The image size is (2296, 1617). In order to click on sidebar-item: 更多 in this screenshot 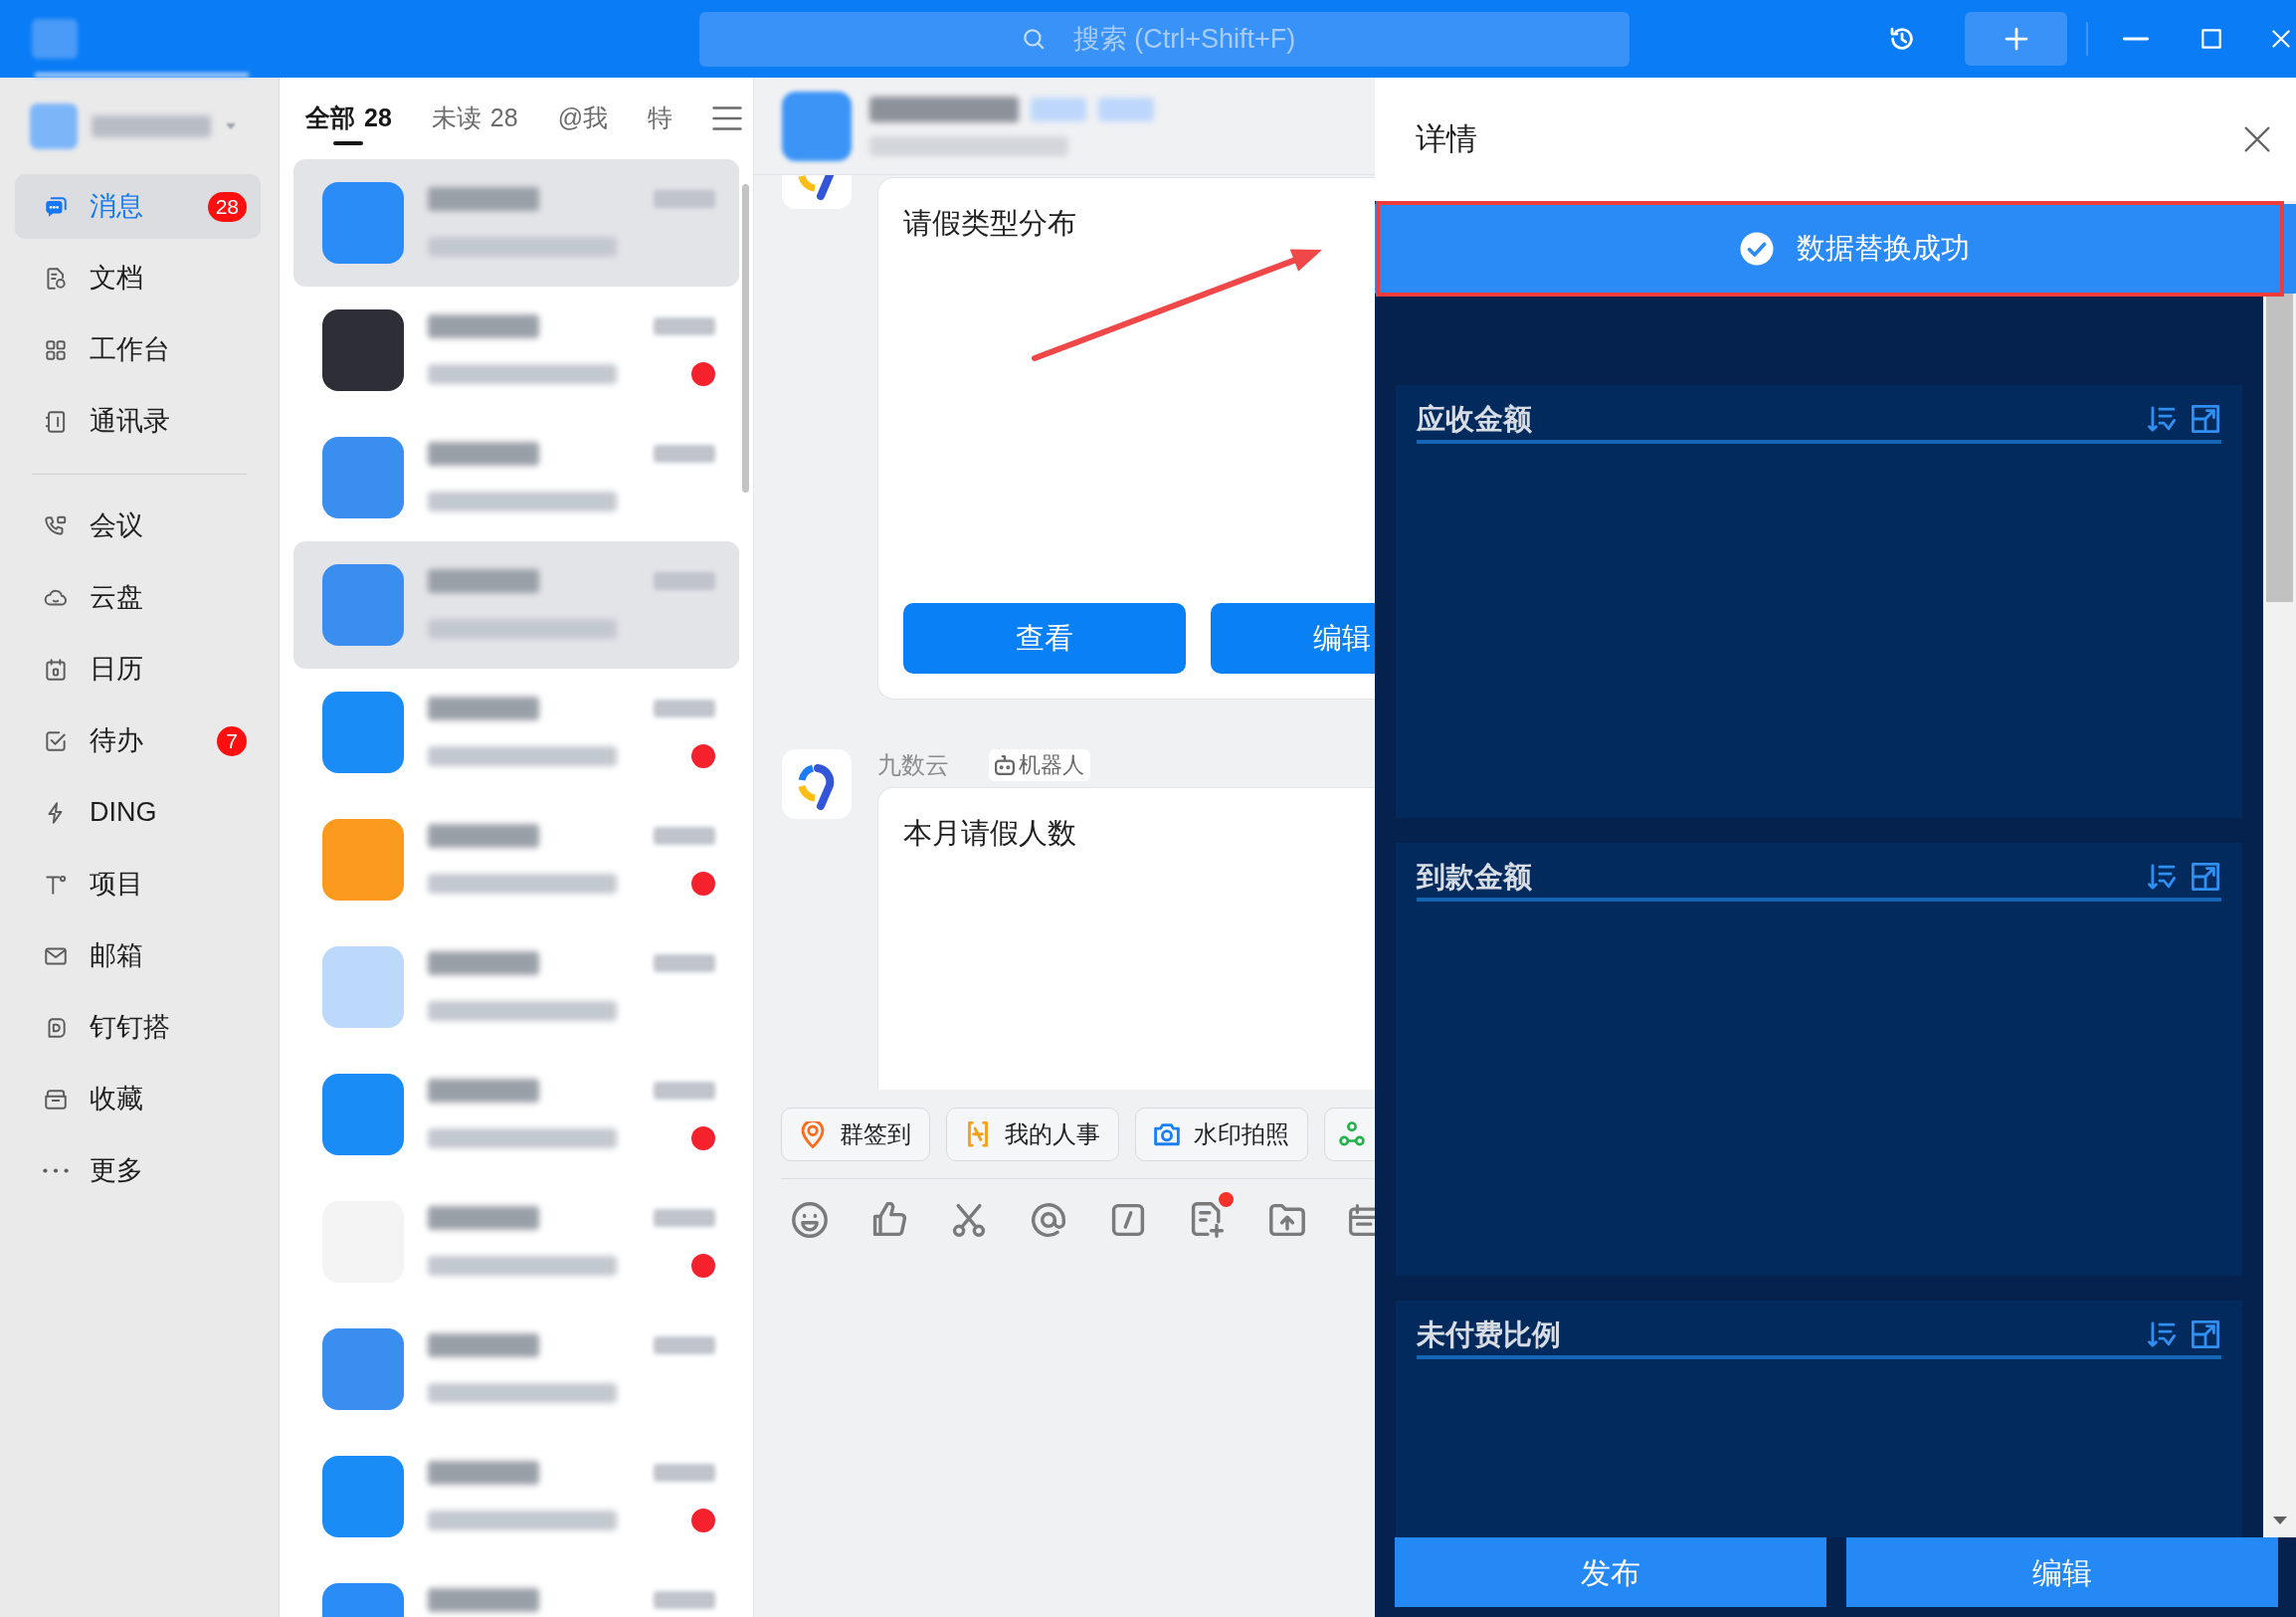, I will do `click(138, 1171)`.